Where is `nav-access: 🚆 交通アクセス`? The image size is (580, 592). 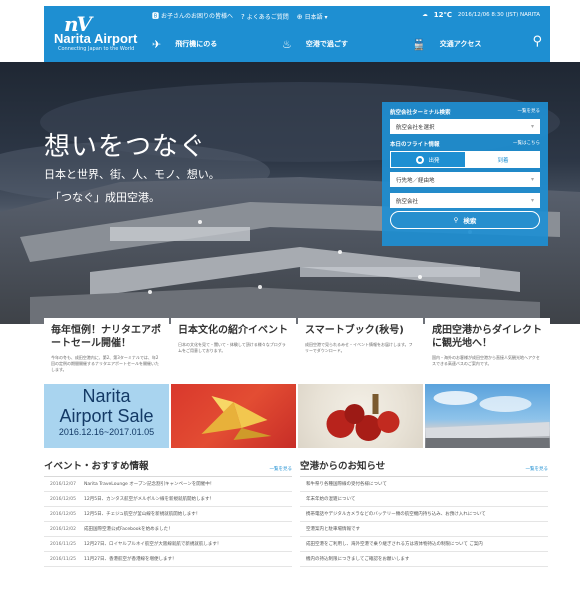
nav-access: 🚆 交通アクセス is located at coordinates (477, 44).